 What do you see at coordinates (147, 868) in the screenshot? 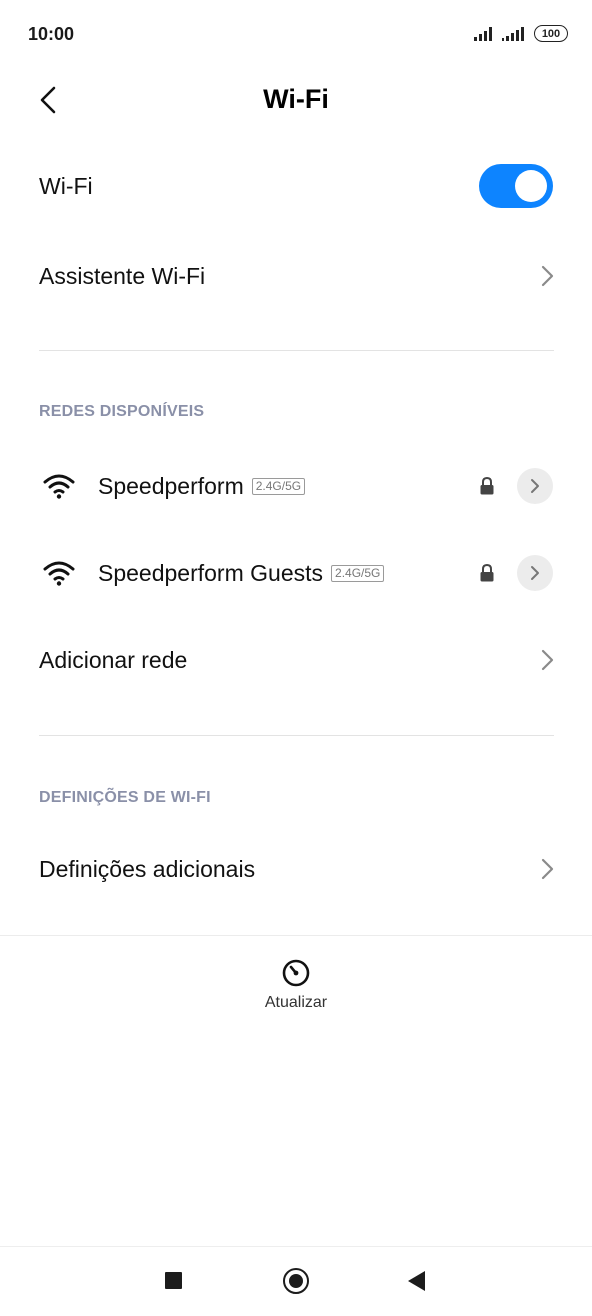
I see `additional-settings-label: Definições adicionais` at bounding box center [147, 868].